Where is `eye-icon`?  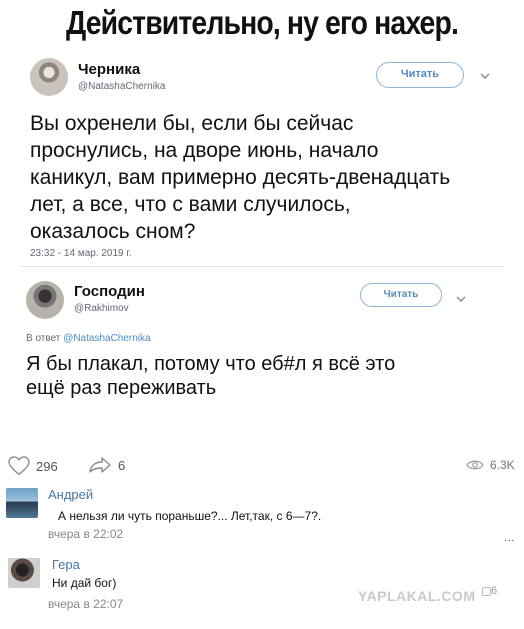
eye-icon is located at coordinates (475, 465).